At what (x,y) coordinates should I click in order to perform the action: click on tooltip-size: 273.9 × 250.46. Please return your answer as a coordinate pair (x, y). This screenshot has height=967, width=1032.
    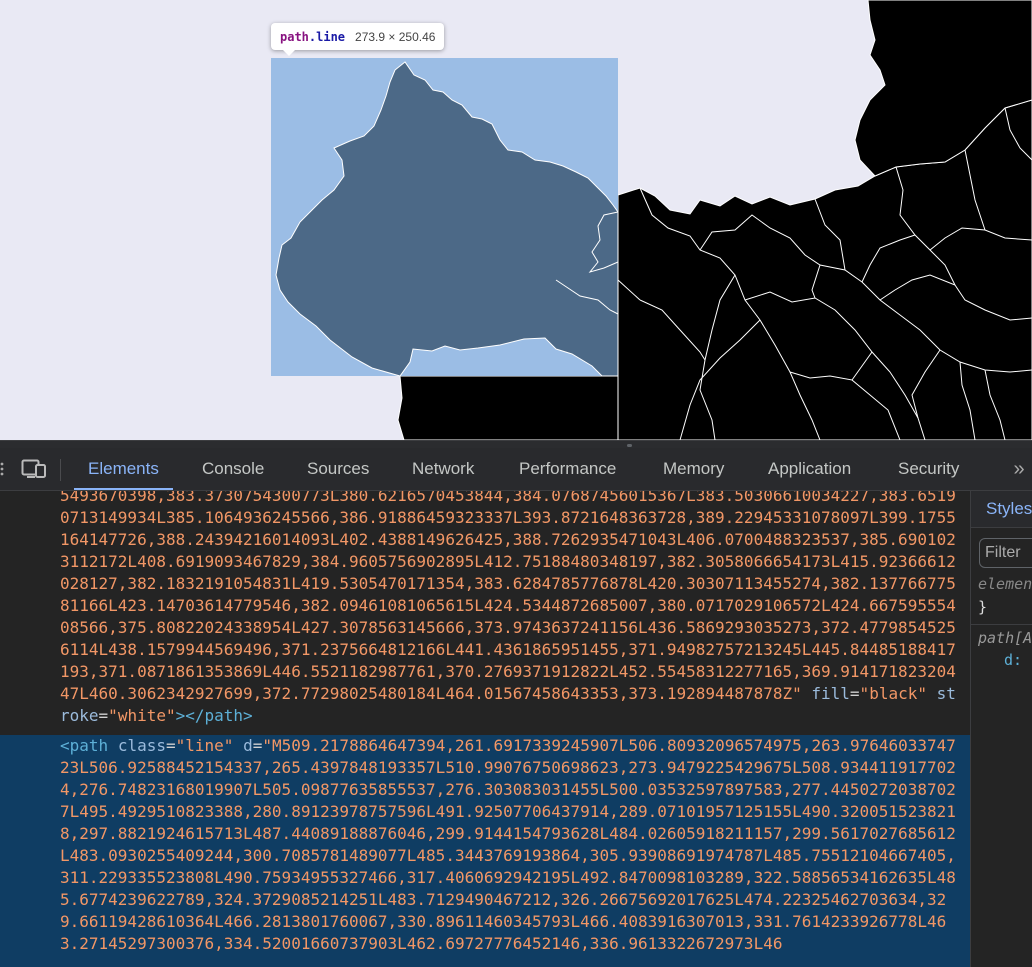
    Looking at the image, I should click on (395, 36).